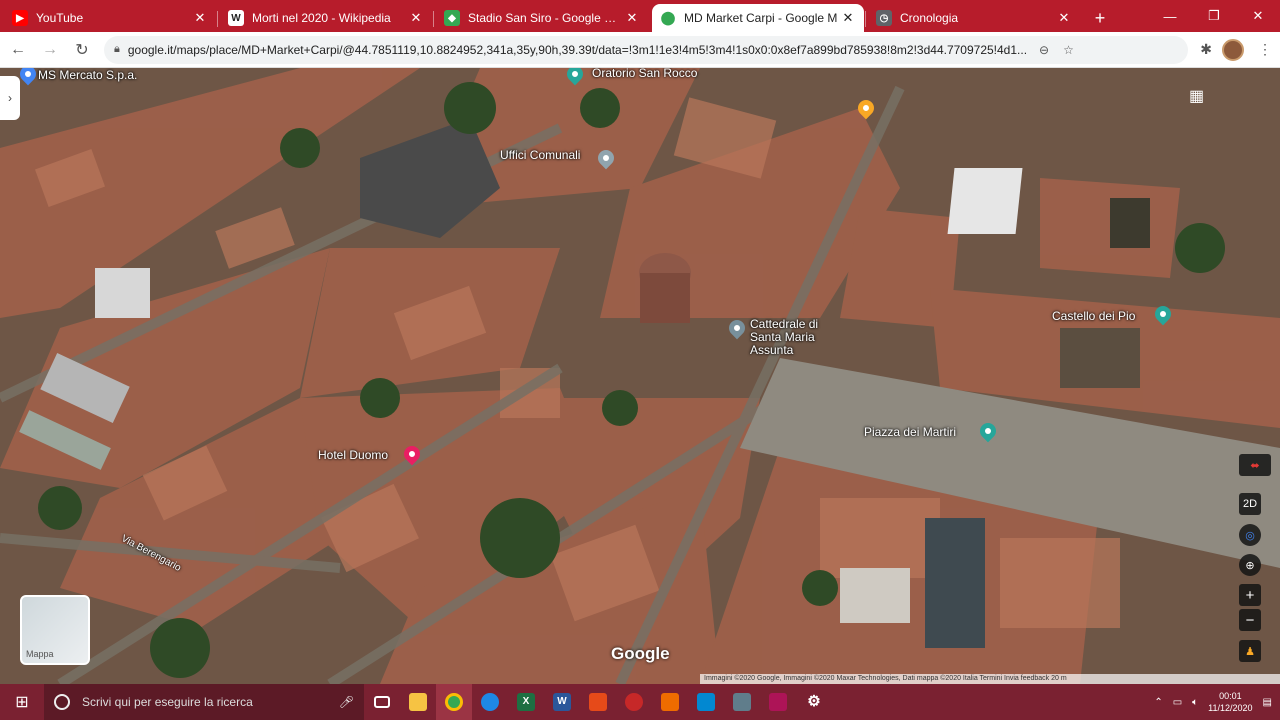  I want to click on clock: 00:01 11/12/2020, so click(1230, 702).